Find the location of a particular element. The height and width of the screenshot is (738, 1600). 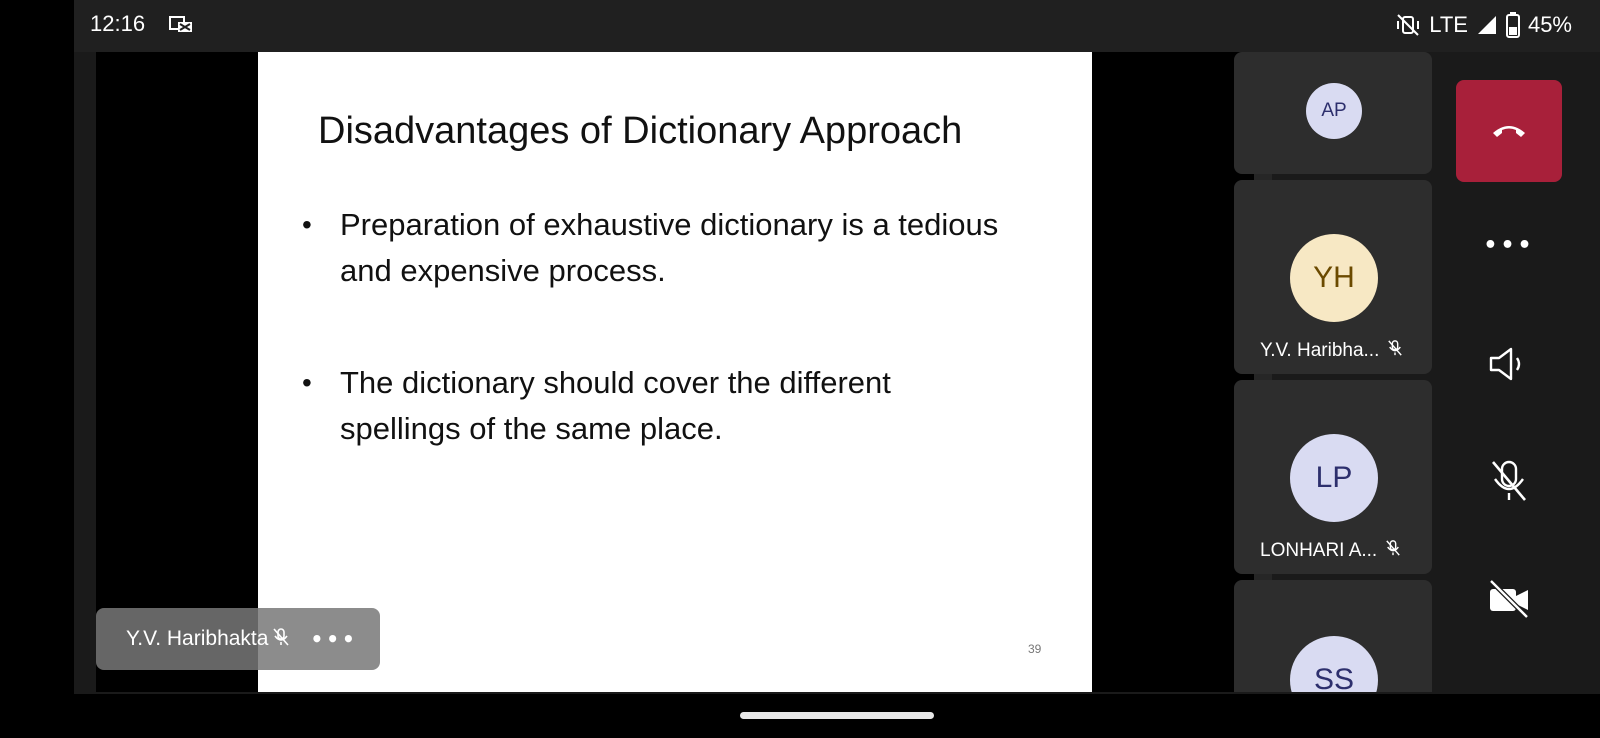

avatar: LP is located at coordinates (1334, 478).